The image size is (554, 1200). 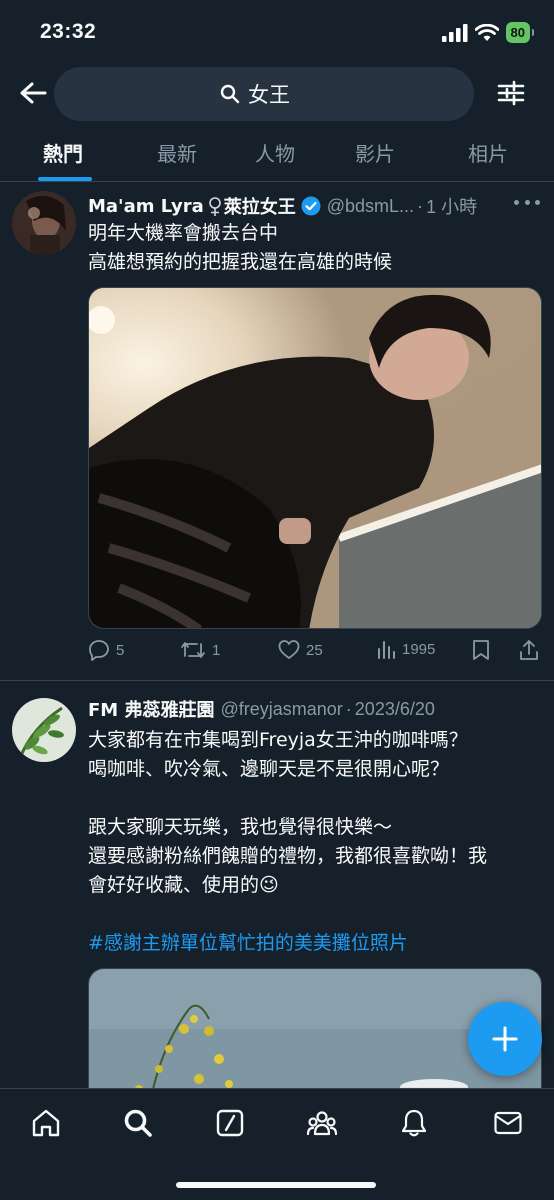 What do you see at coordinates (311, 206) in the screenshot?
I see `verified-badge-icon` at bounding box center [311, 206].